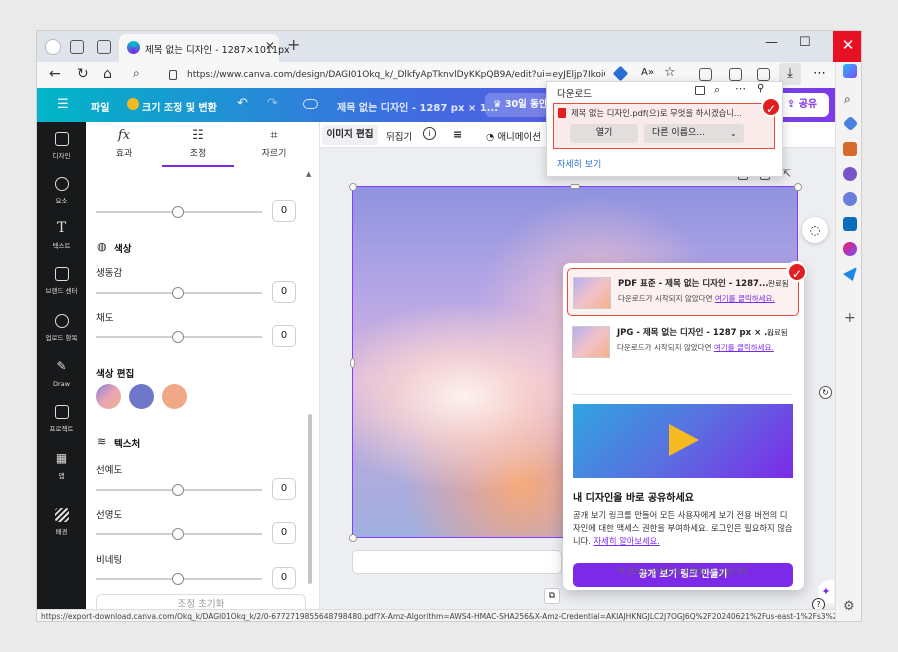 Image resolution: width=898 pixels, height=652 pixels. I want to click on share-button: ⇪ 공유, so click(802, 105).